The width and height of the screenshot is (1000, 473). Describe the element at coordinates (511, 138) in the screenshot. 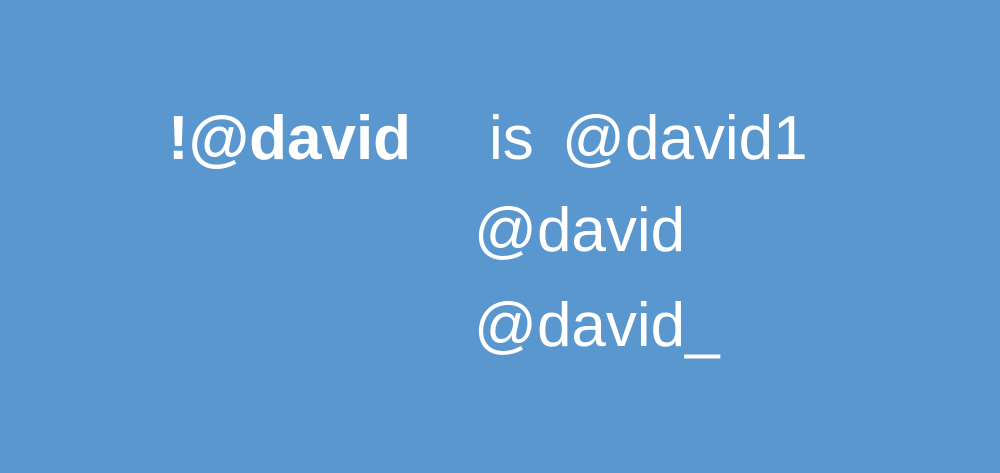

I see `connector-word: is` at that location.